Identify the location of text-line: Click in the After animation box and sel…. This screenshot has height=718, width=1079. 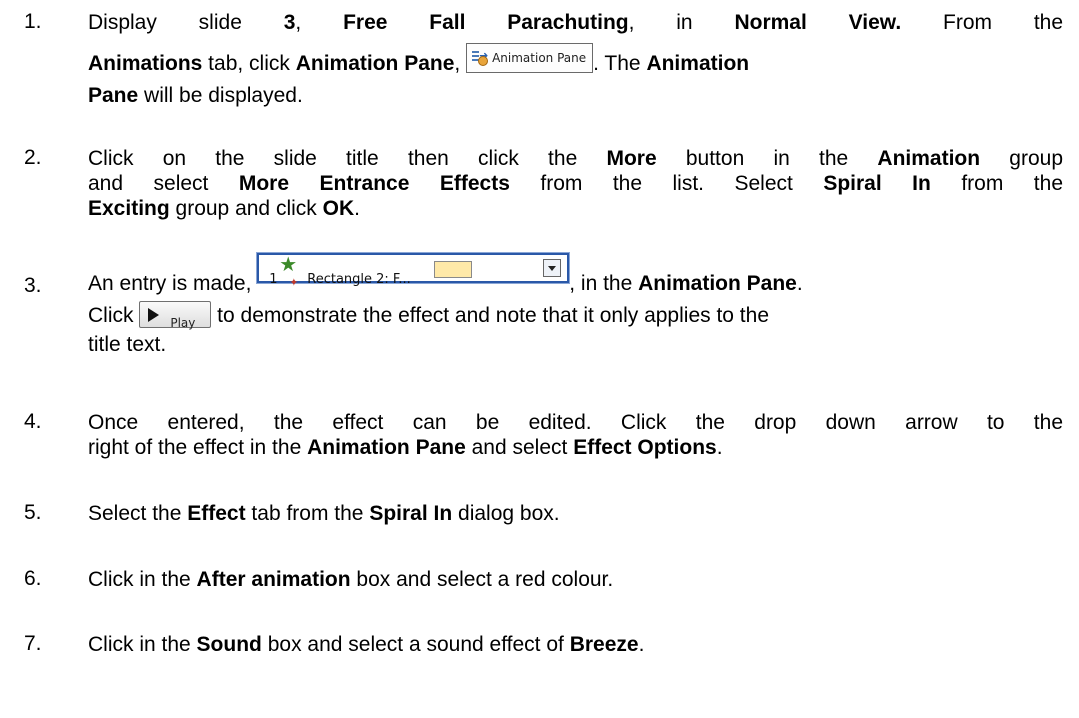
(351, 579).